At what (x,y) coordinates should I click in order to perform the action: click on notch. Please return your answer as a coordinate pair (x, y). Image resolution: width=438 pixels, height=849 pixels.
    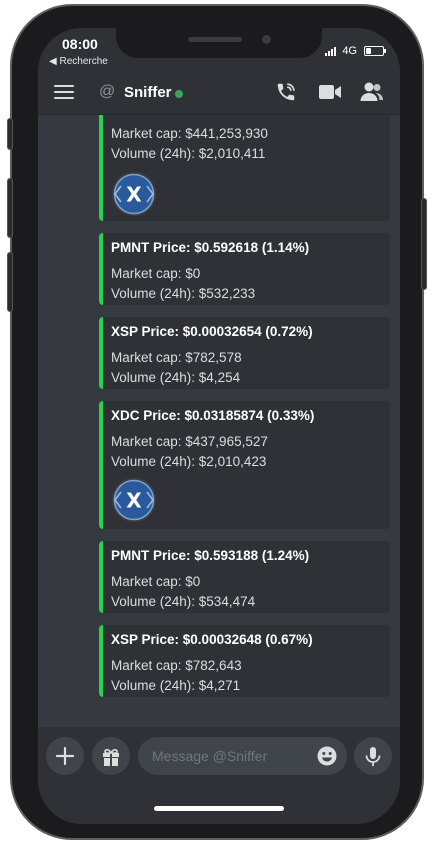
    Looking at the image, I should click on (219, 43).